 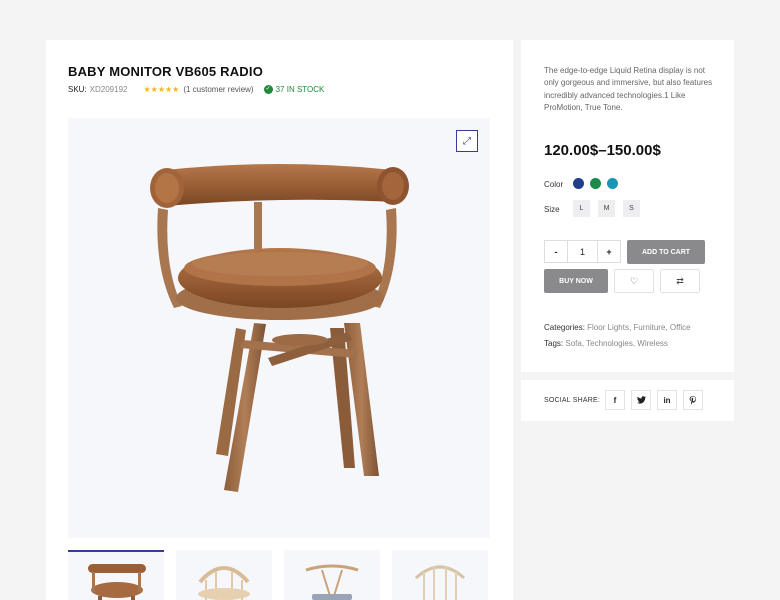 What do you see at coordinates (108, 89) in the screenshot?
I see `sku-value: XD209192` at bounding box center [108, 89].